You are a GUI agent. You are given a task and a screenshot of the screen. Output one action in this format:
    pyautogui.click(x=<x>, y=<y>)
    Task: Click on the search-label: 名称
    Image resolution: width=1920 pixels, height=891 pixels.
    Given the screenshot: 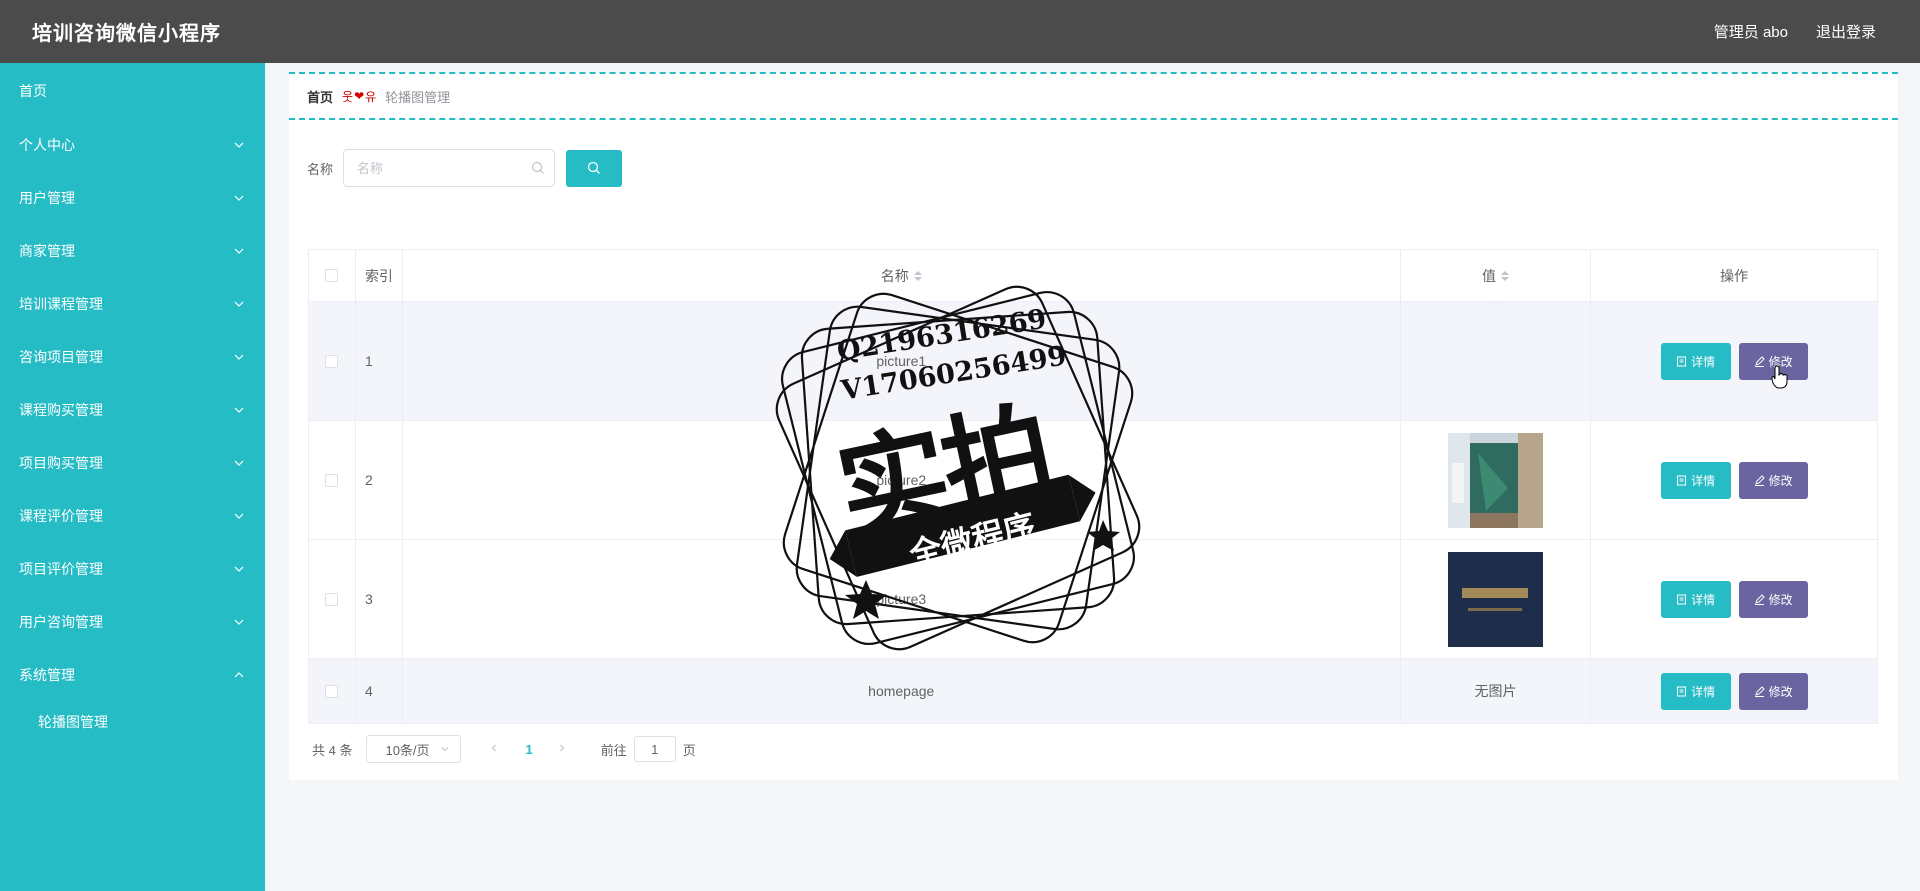 What is the action you would take?
    pyautogui.click(x=320, y=169)
    